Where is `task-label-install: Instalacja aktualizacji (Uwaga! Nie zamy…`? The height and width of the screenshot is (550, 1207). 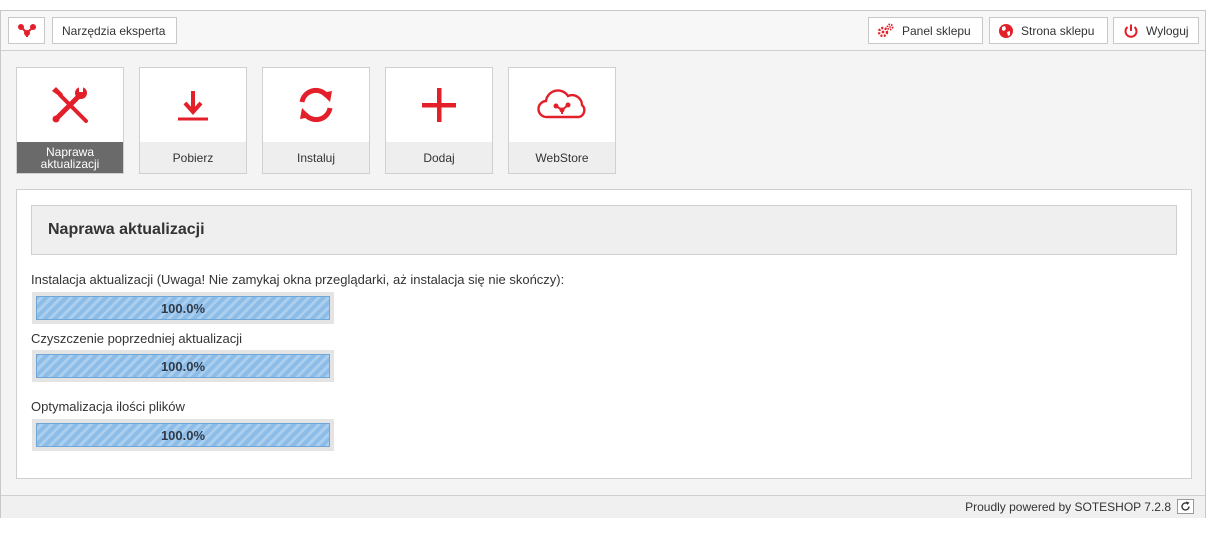 task-label-install: Instalacja aktualizacji (Uwaga! Nie zamy… is located at coordinates (298, 279).